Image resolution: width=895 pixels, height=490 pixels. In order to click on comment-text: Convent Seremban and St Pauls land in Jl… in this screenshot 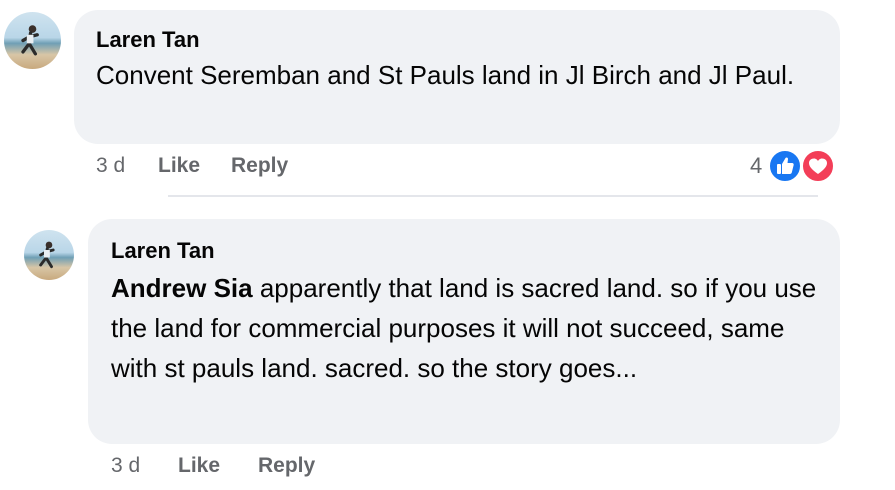, I will do `click(445, 75)`.